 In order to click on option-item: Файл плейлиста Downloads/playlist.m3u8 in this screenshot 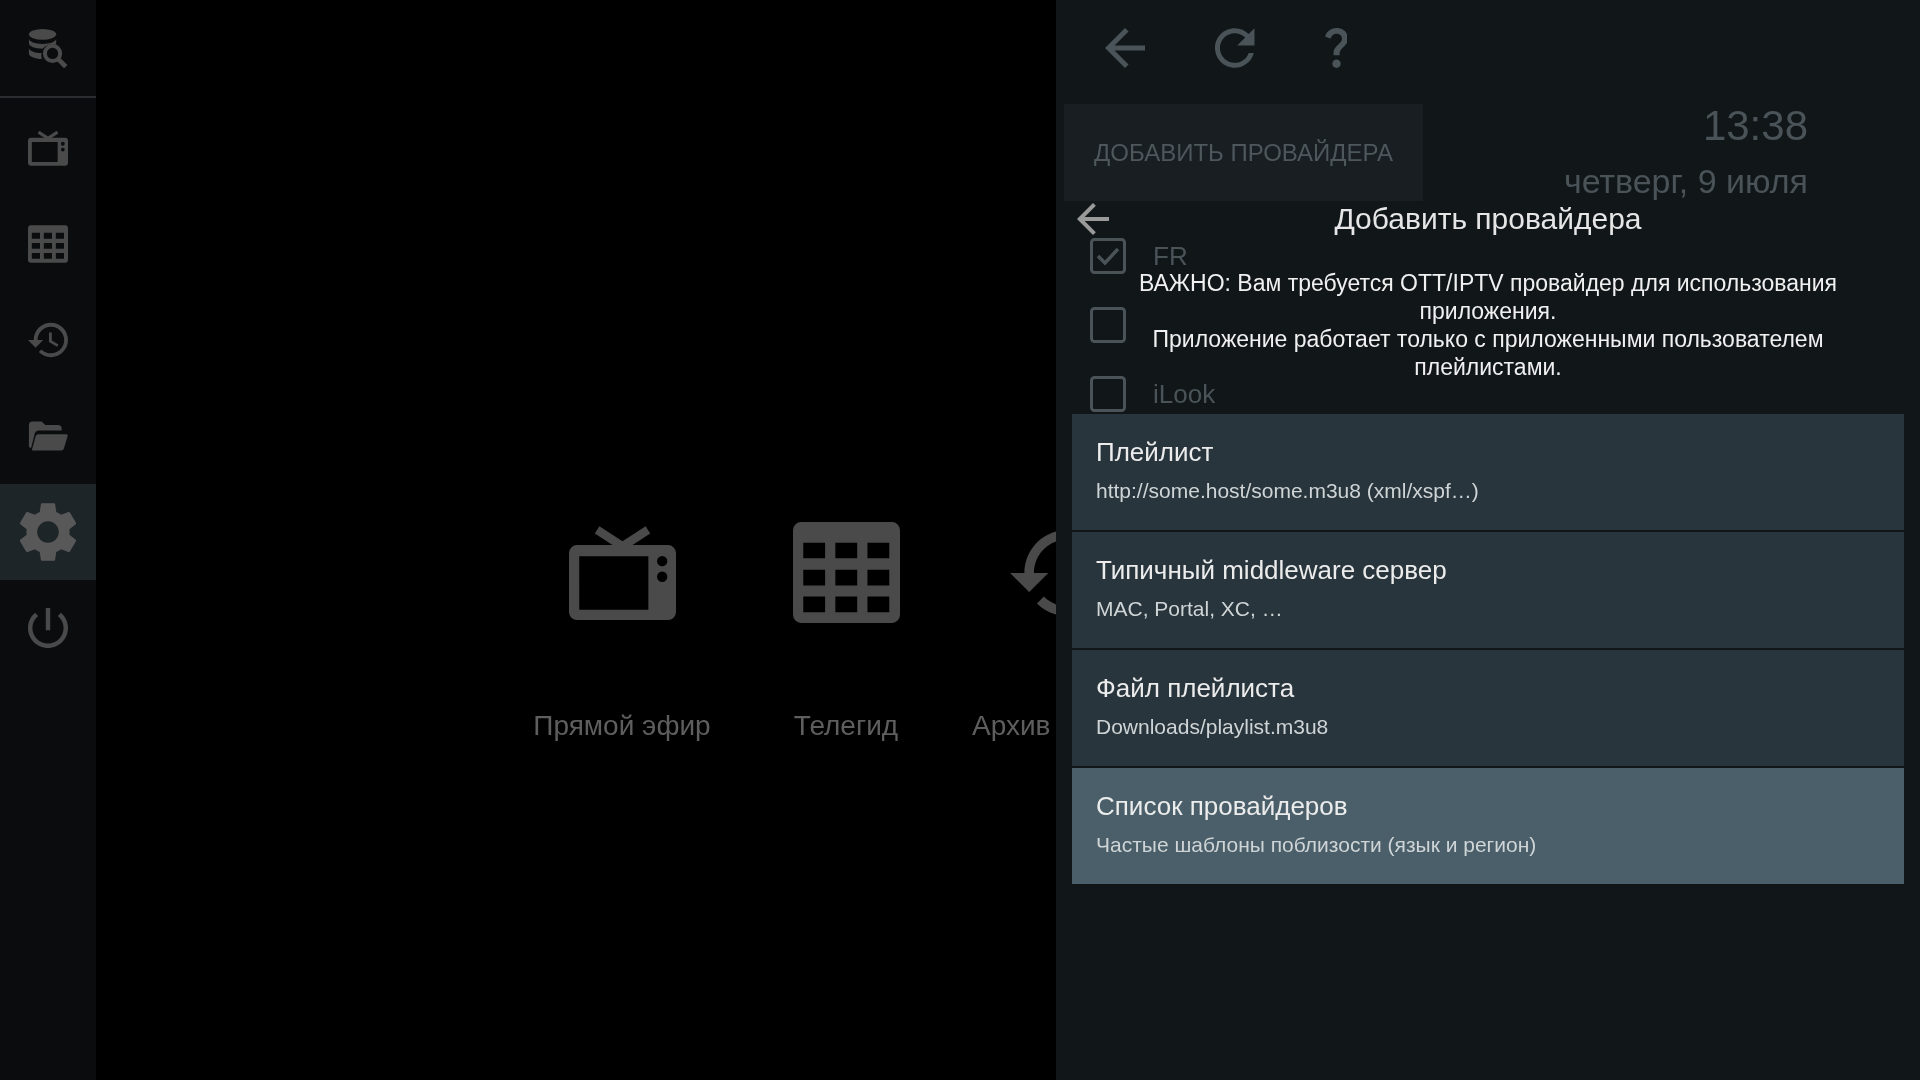, I will do `click(1488, 708)`.